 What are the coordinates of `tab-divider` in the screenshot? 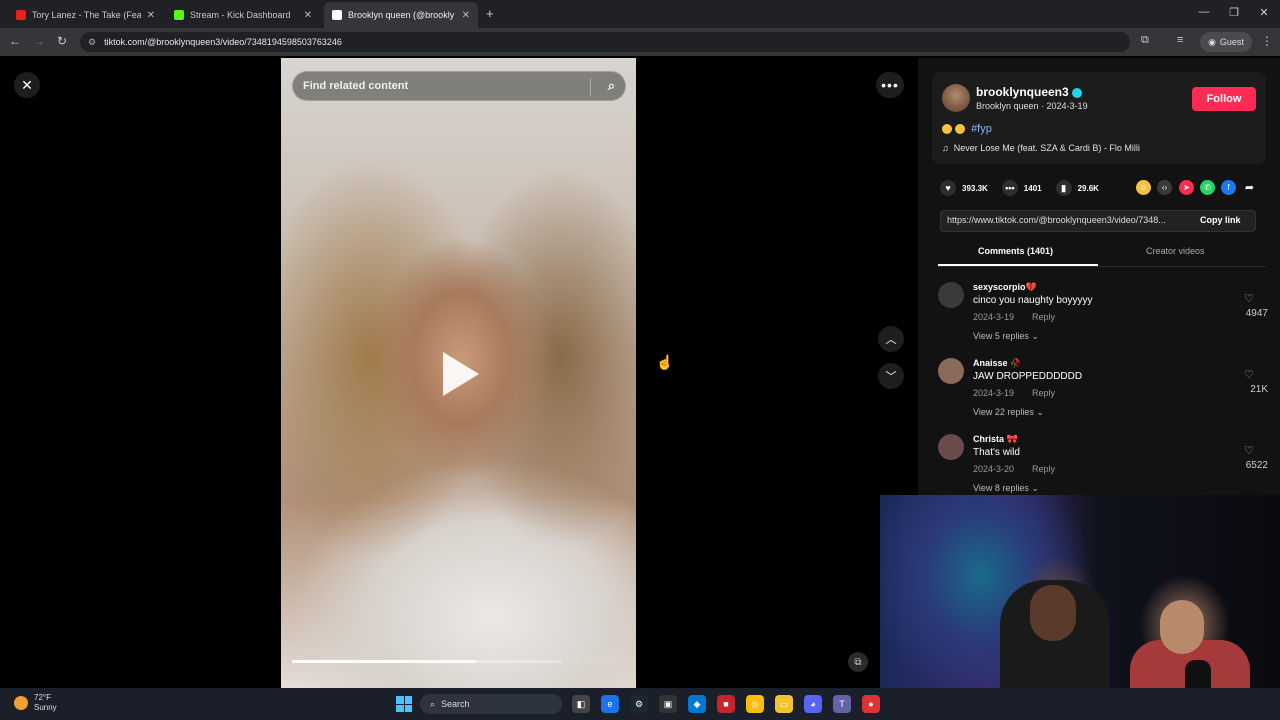 It's located at (1102, 266).